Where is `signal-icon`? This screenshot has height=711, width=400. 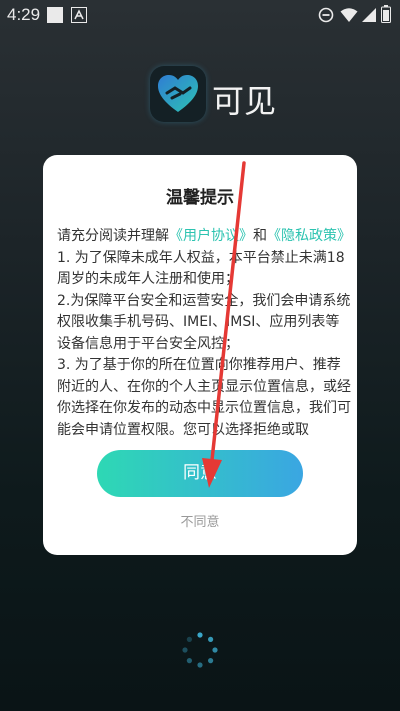
signal-icon is located at coordinates (369, 17).